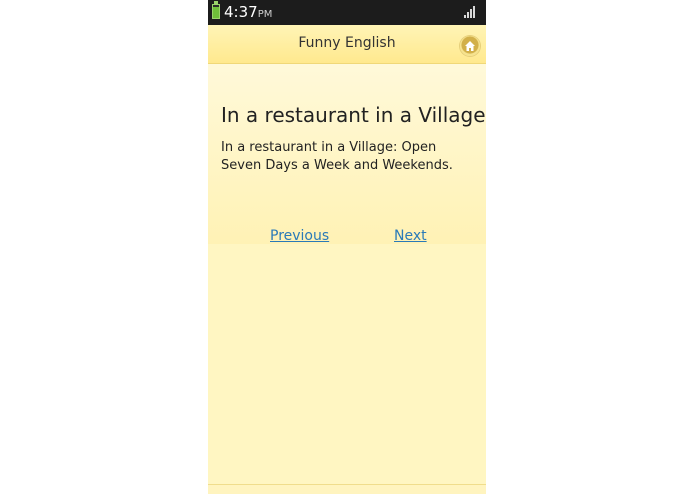 The height and width of the screenshot is (494, 695). I want to click on signal-icon, so click(471, 12).